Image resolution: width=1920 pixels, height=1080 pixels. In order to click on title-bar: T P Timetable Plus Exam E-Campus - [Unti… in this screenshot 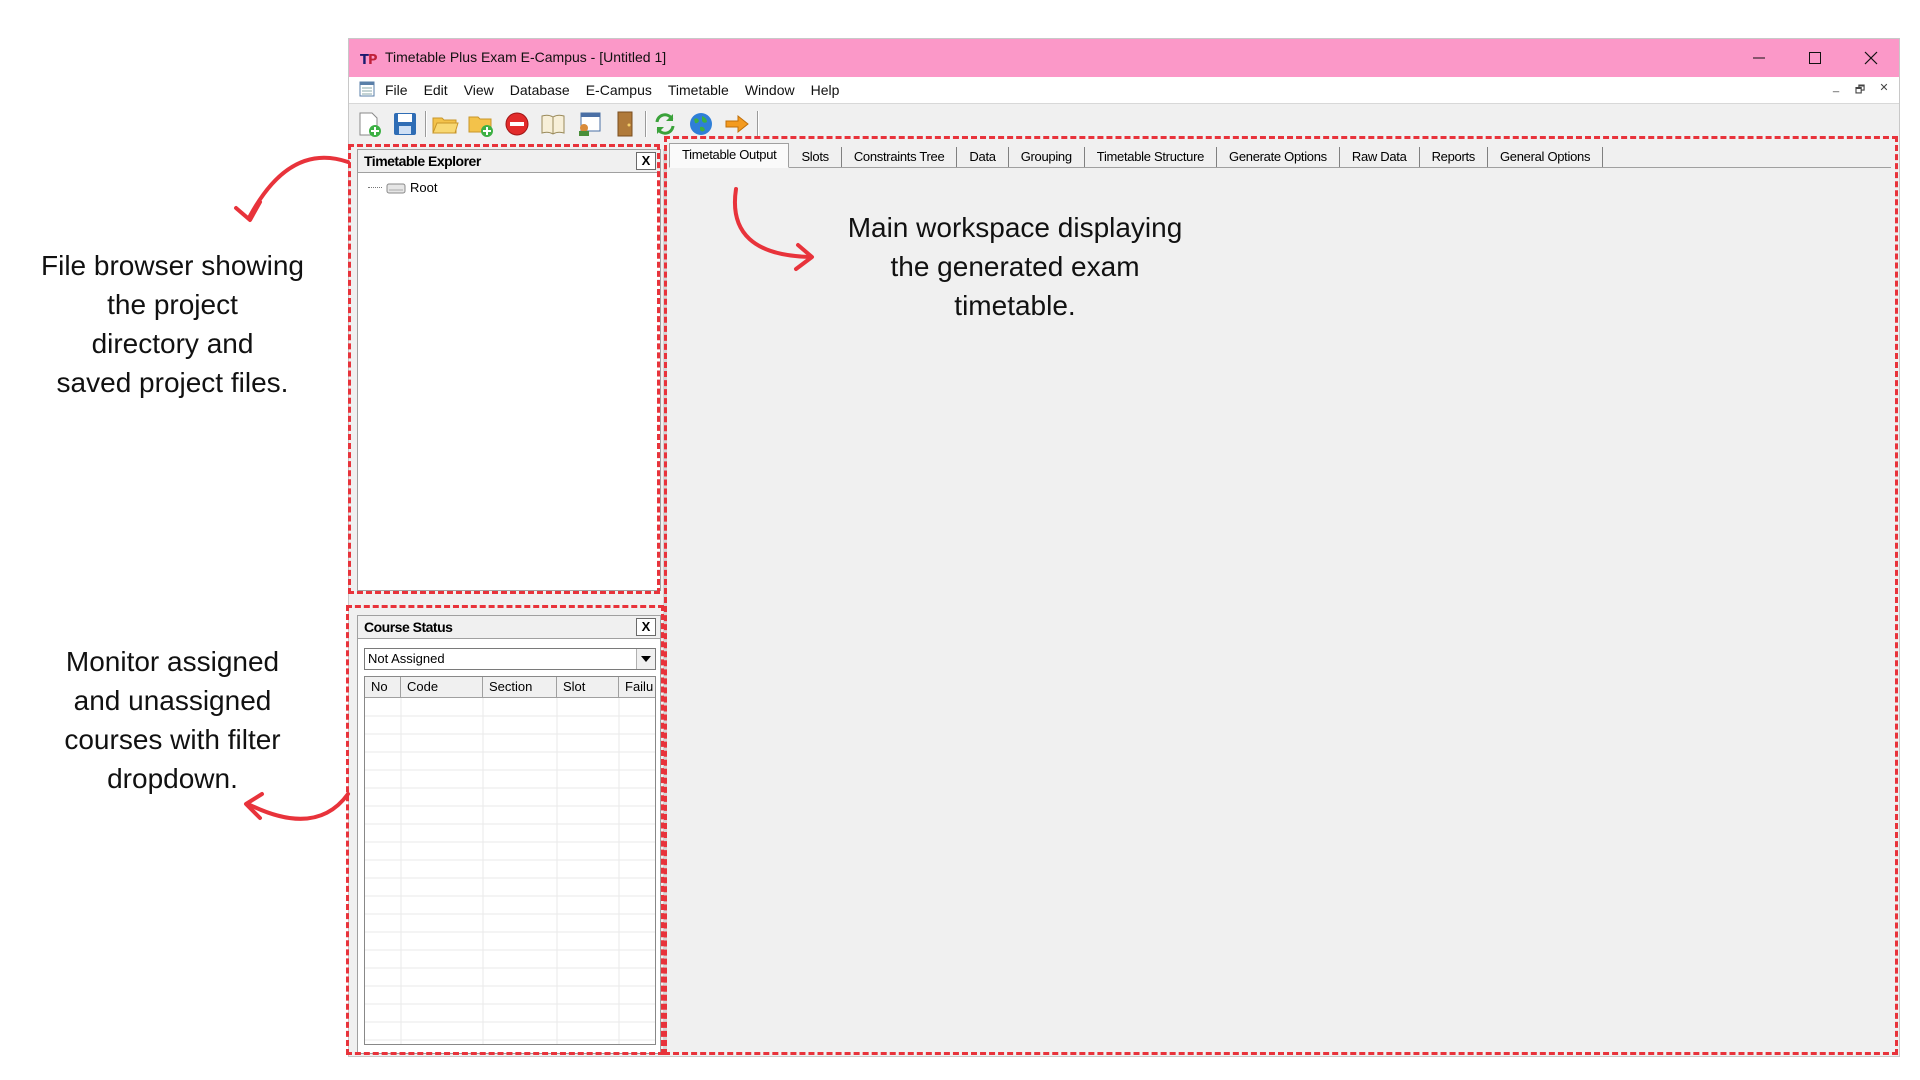, I will do `click(1124, 58)`.